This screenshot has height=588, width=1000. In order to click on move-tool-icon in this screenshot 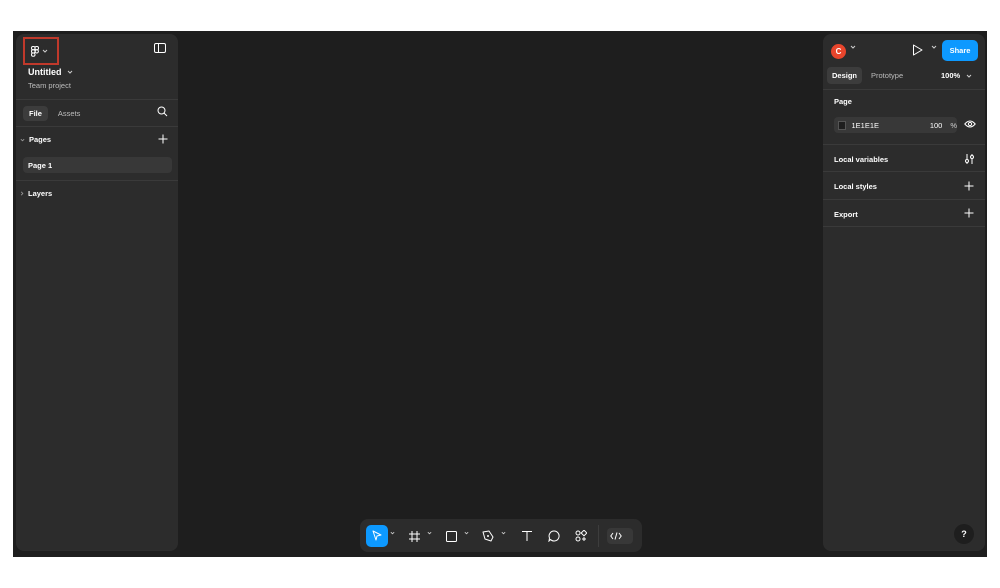, I will do `click(377, 536)`.